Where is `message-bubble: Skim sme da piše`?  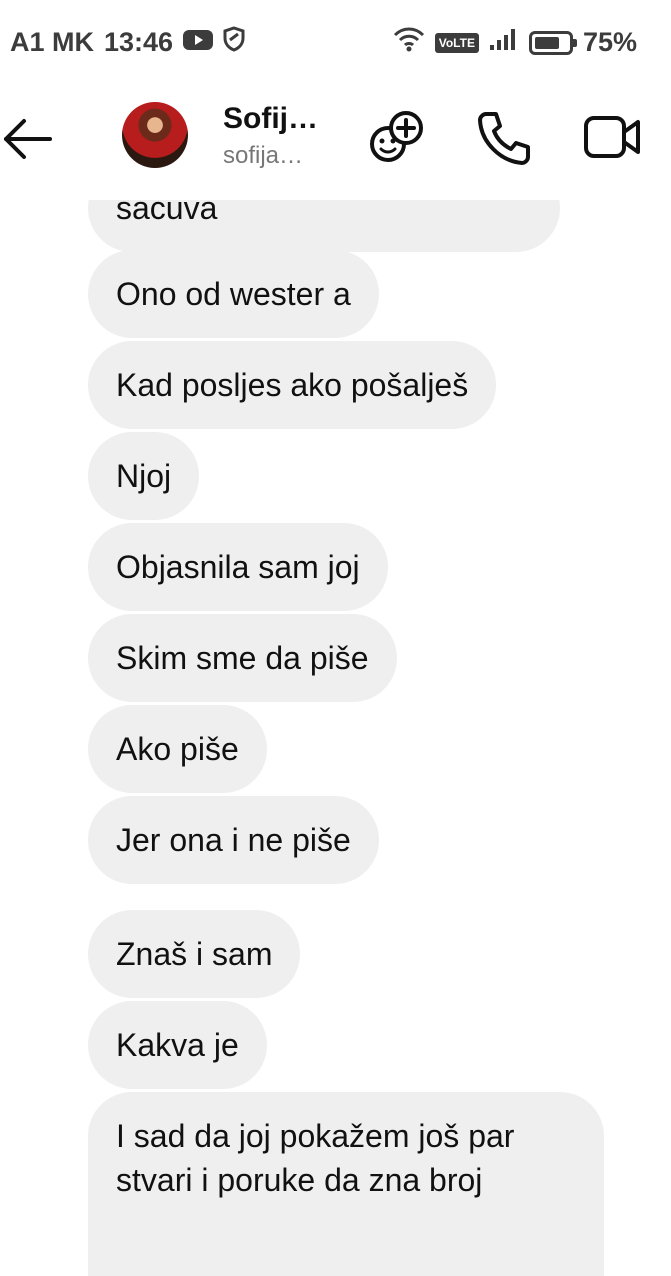
message-bubble: Skim sme da piše is located at coordinates (242, 658).